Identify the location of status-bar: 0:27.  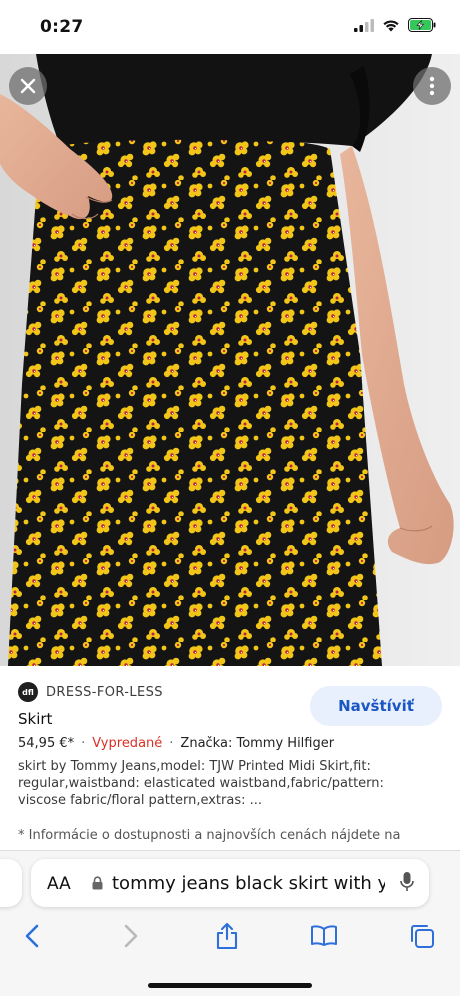
(230, 27).